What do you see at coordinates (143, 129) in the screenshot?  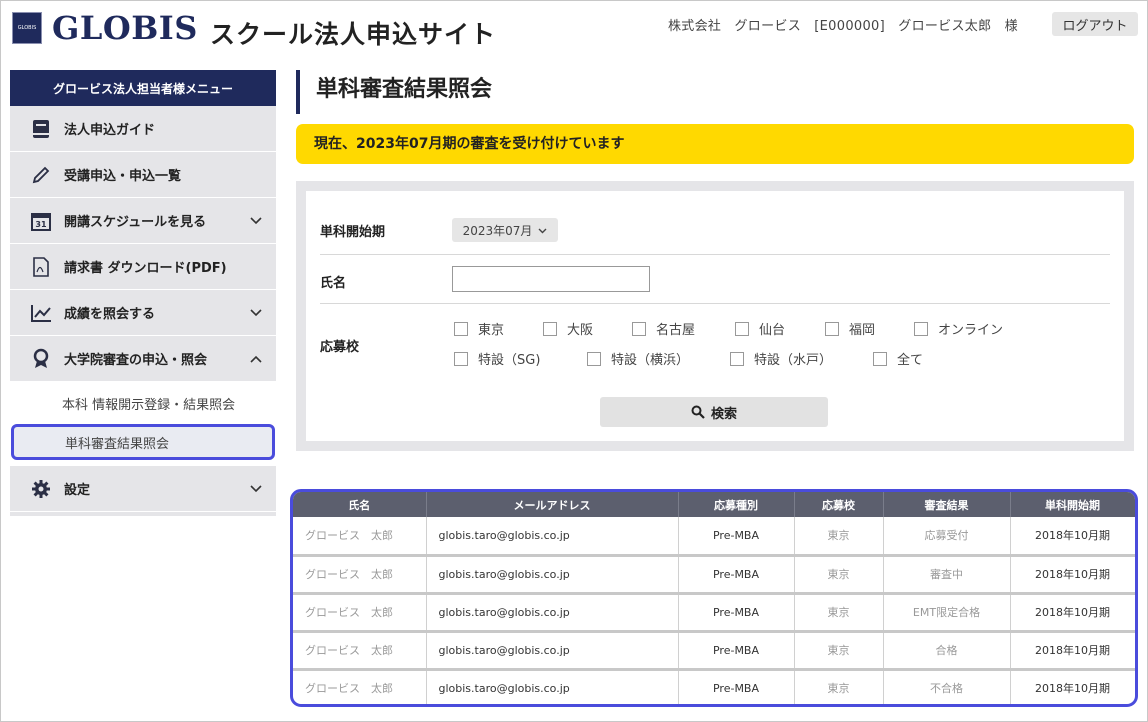 I see `sidebar-item-guide: 法人申込ガイド` at bounding box center [143, 129].